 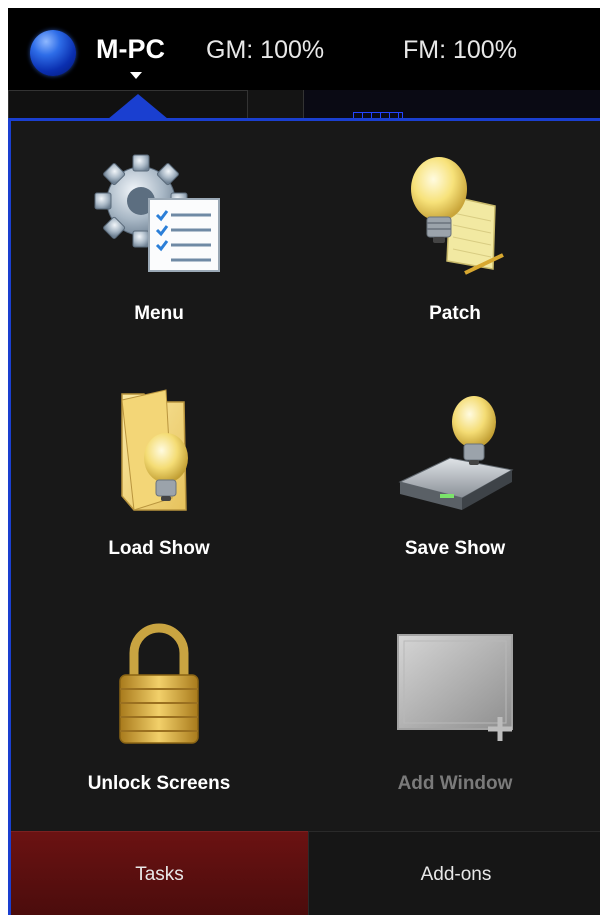 I want to click on grand-master-readout: GM: 100%, so click(x=265, y=50).